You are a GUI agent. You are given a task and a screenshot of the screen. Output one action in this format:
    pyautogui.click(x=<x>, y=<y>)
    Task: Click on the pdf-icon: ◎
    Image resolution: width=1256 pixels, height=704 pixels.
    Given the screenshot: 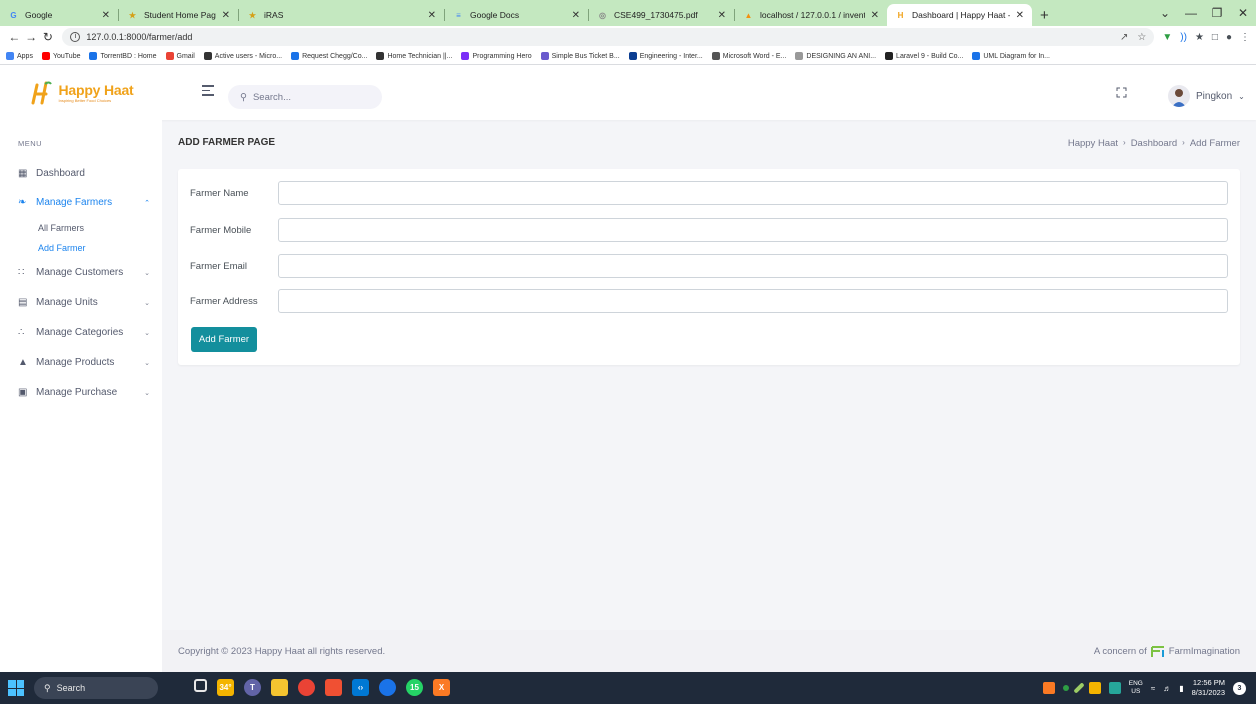 What is the action you would take?
    pyautogui.click(x=602, y=15)
    